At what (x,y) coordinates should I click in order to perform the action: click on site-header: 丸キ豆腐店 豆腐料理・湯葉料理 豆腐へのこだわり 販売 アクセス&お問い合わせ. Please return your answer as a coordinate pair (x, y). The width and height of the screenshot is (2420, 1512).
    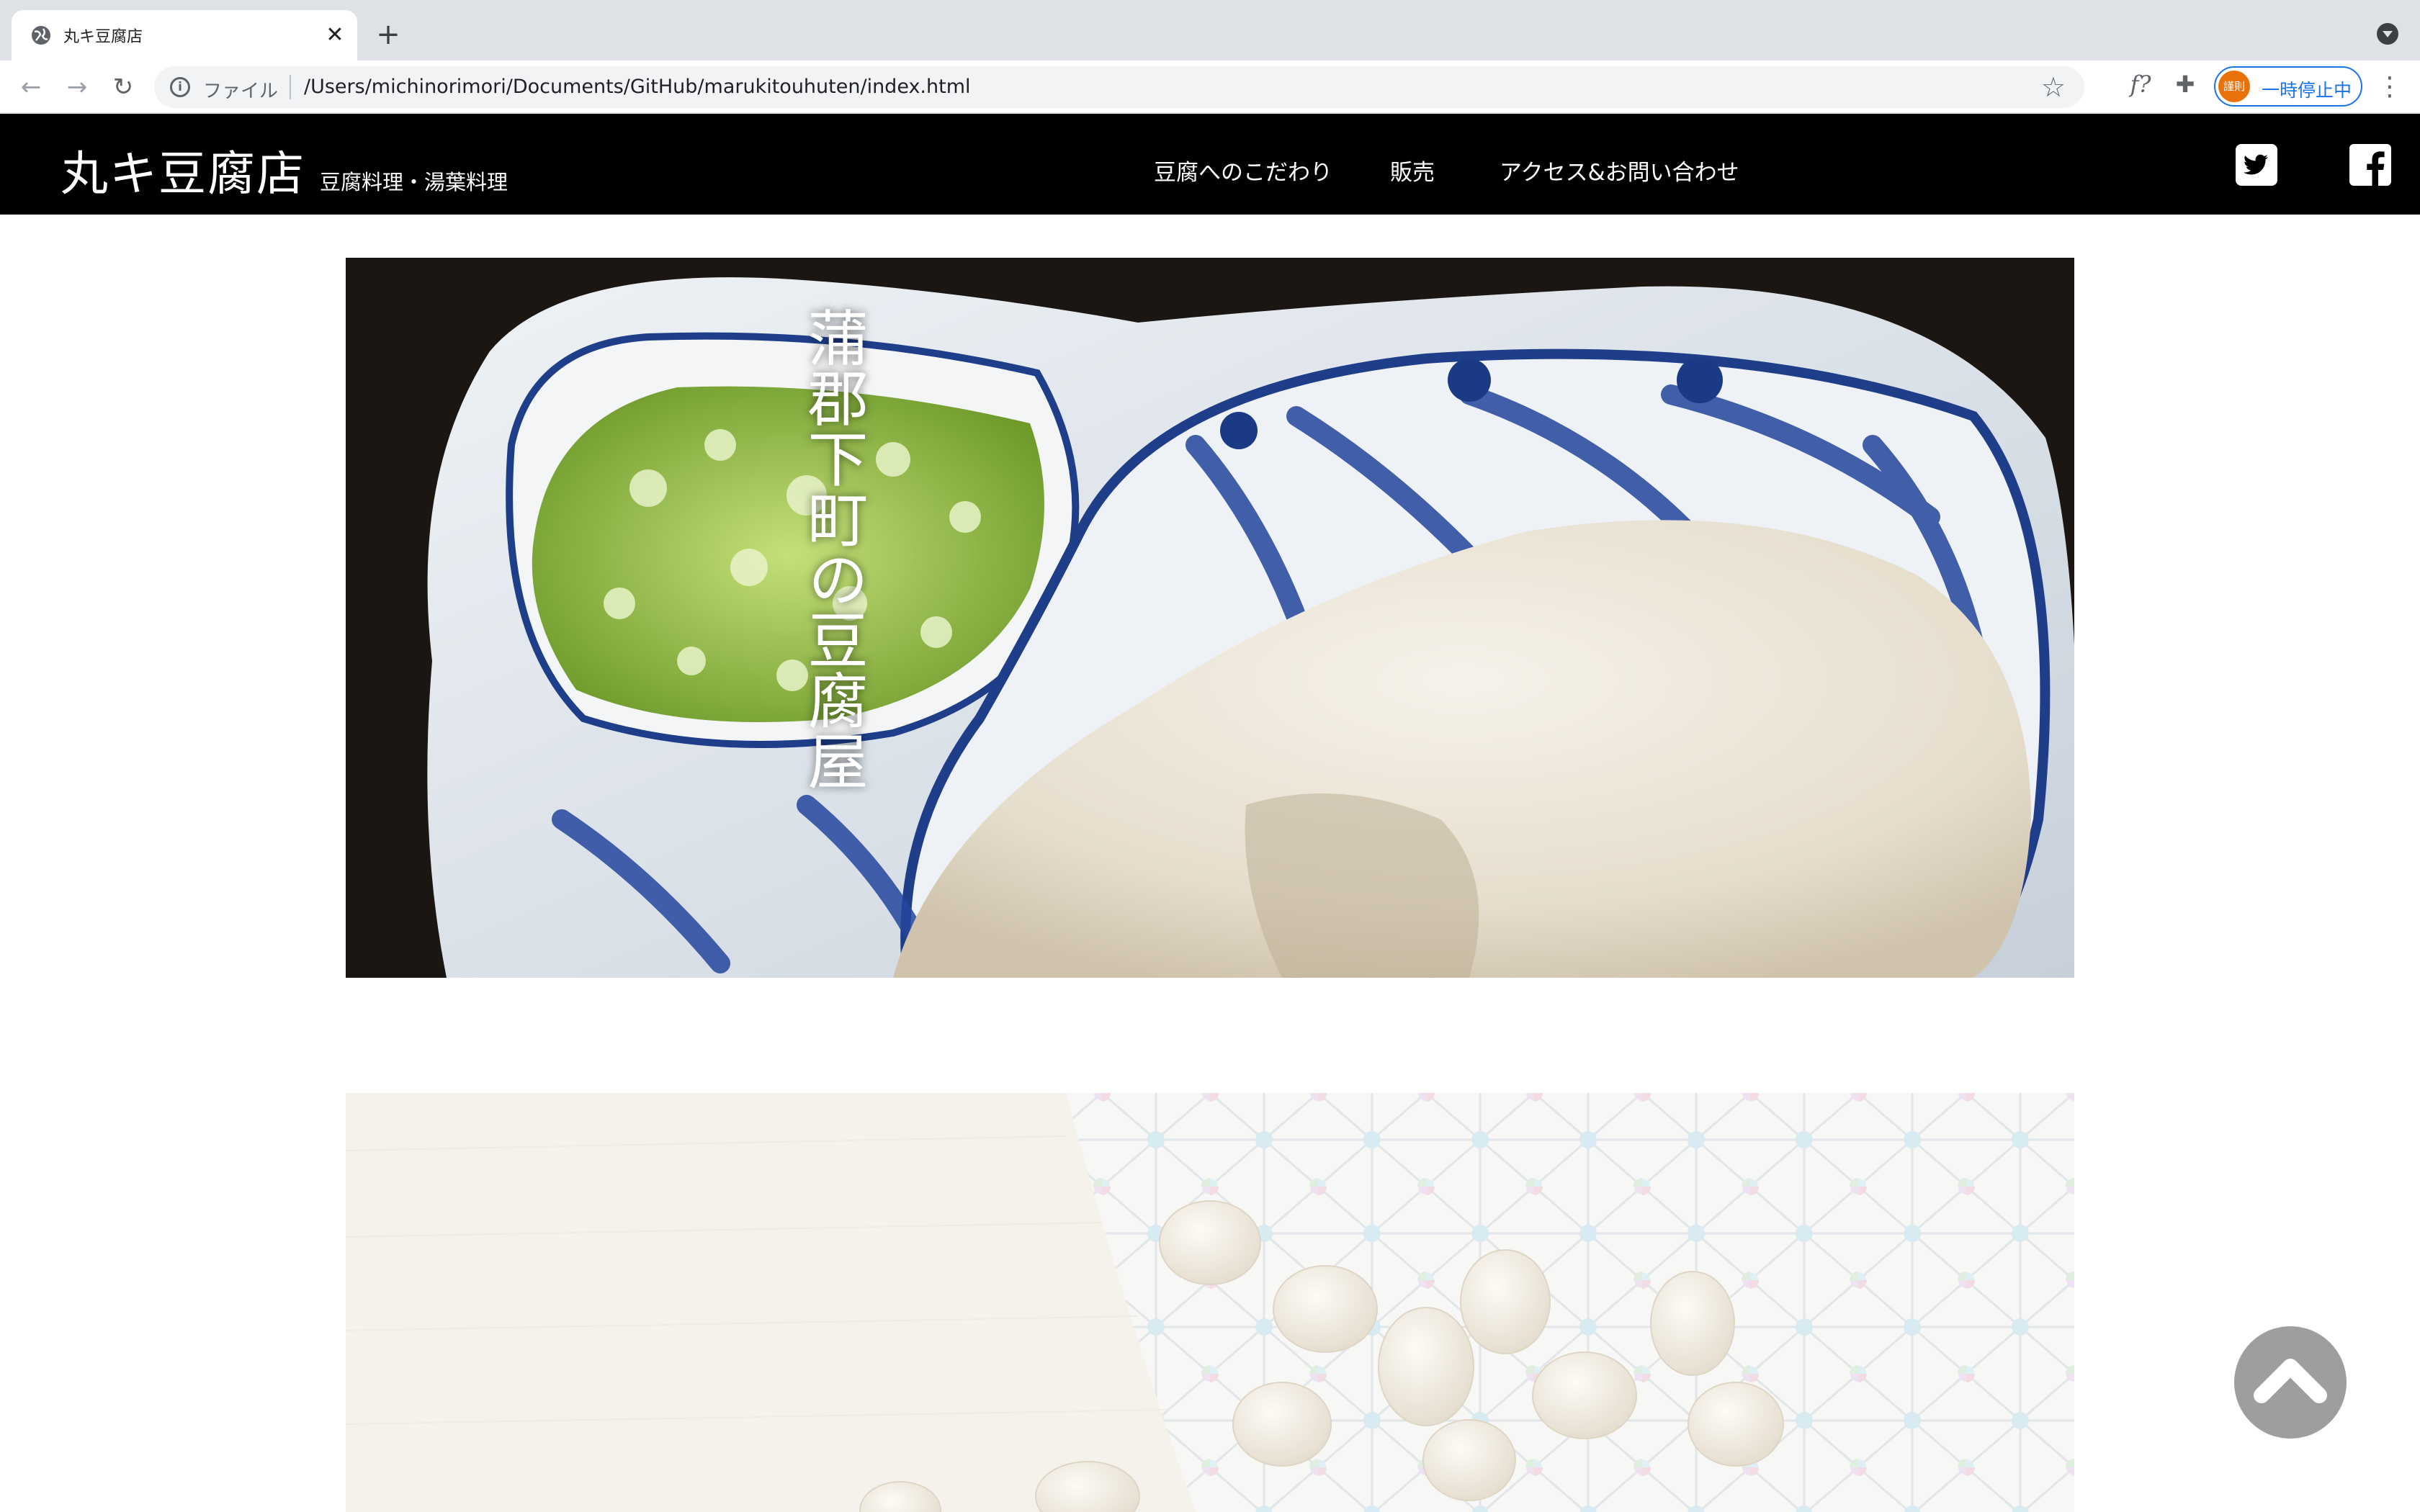
    Looking at the image, I should click on (1210, 164).